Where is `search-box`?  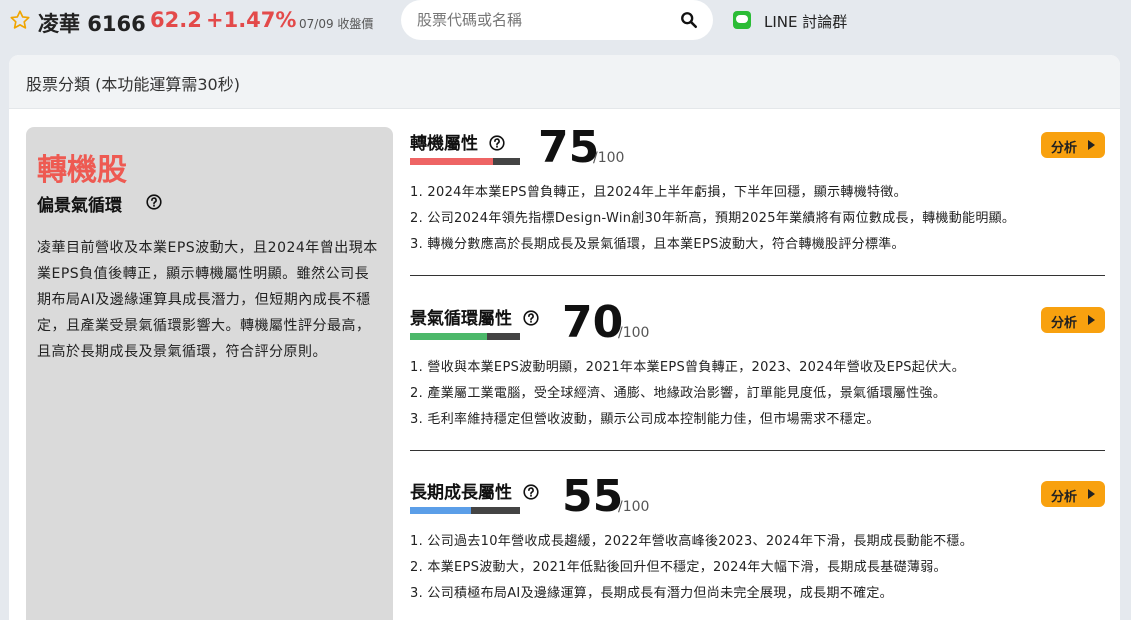 search-box is located at coordinates (557, 20).